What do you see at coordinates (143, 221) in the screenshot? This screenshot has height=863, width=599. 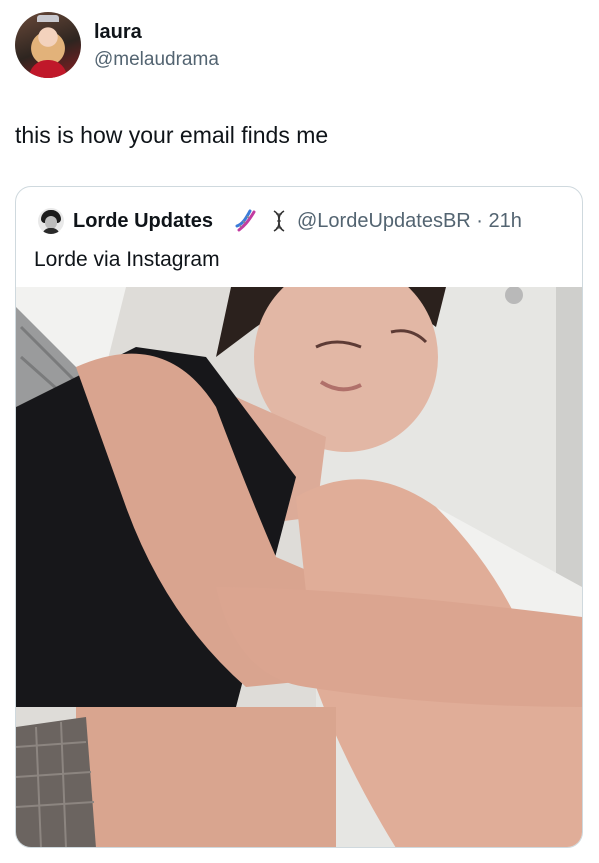 I see `quoted-author-name: Lorde Updates` at bounding box center [143, 221].